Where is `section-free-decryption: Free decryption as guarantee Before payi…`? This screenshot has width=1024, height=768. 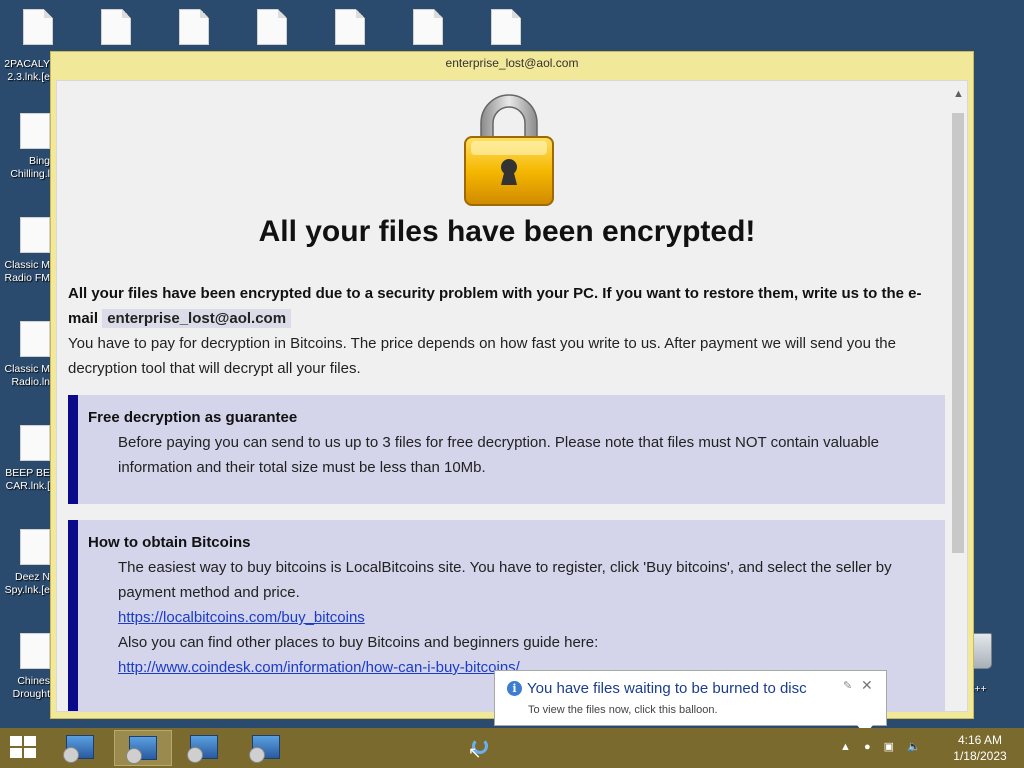
section-free-decryption: Free decryption as guarantee Before payi… is located at coordinates (506, 449).